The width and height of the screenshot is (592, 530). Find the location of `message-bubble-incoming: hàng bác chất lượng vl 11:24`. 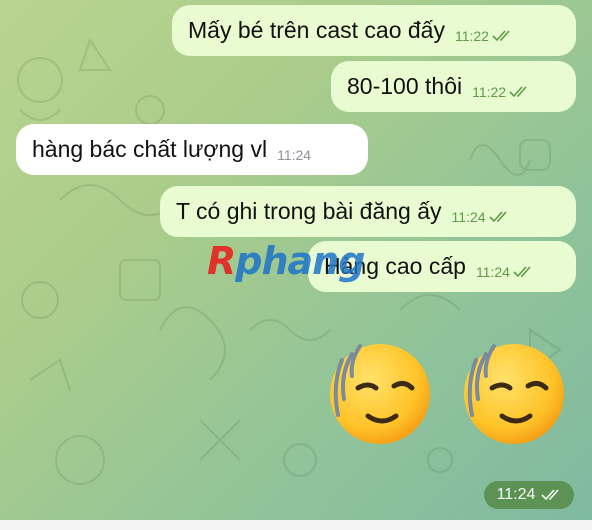

message-bubble-incoming: hàng bác chất lượng vl 11:24 is located at coordinates (192, 149).